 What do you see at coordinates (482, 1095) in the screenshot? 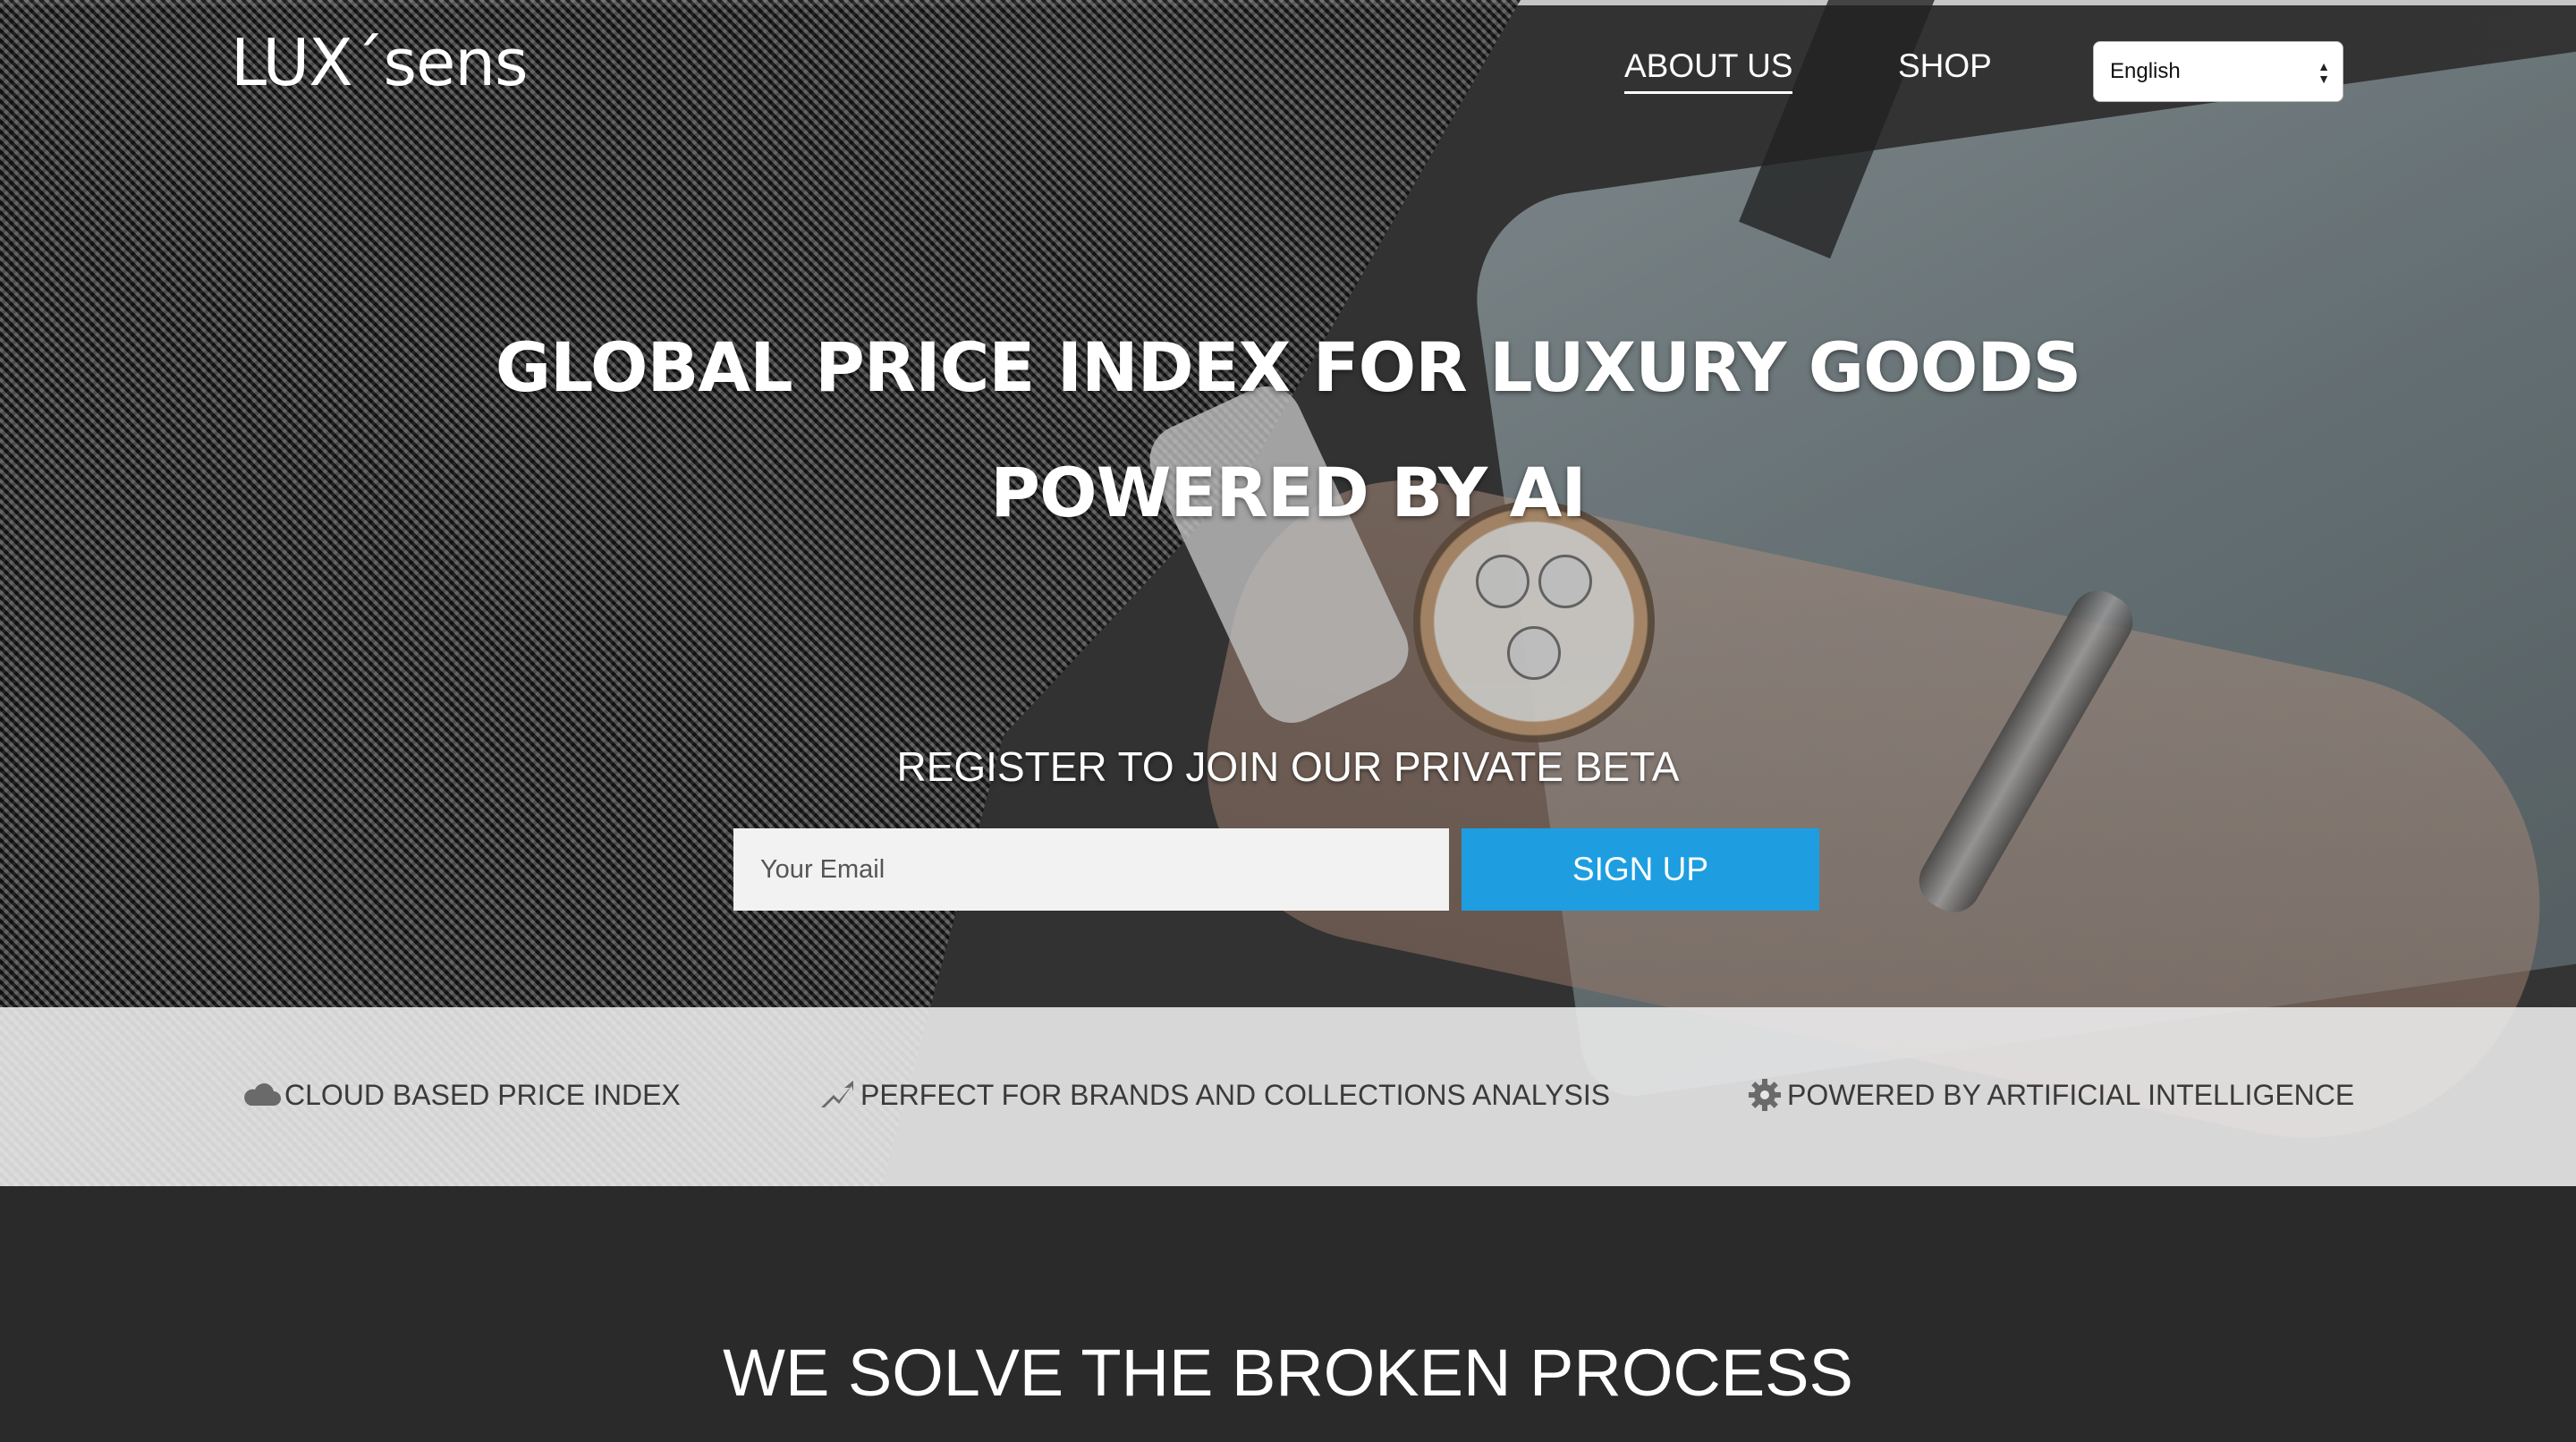
I see `feature-label: CLOUD BASED PRICE INDEX` at bounding box center [482, 1095].